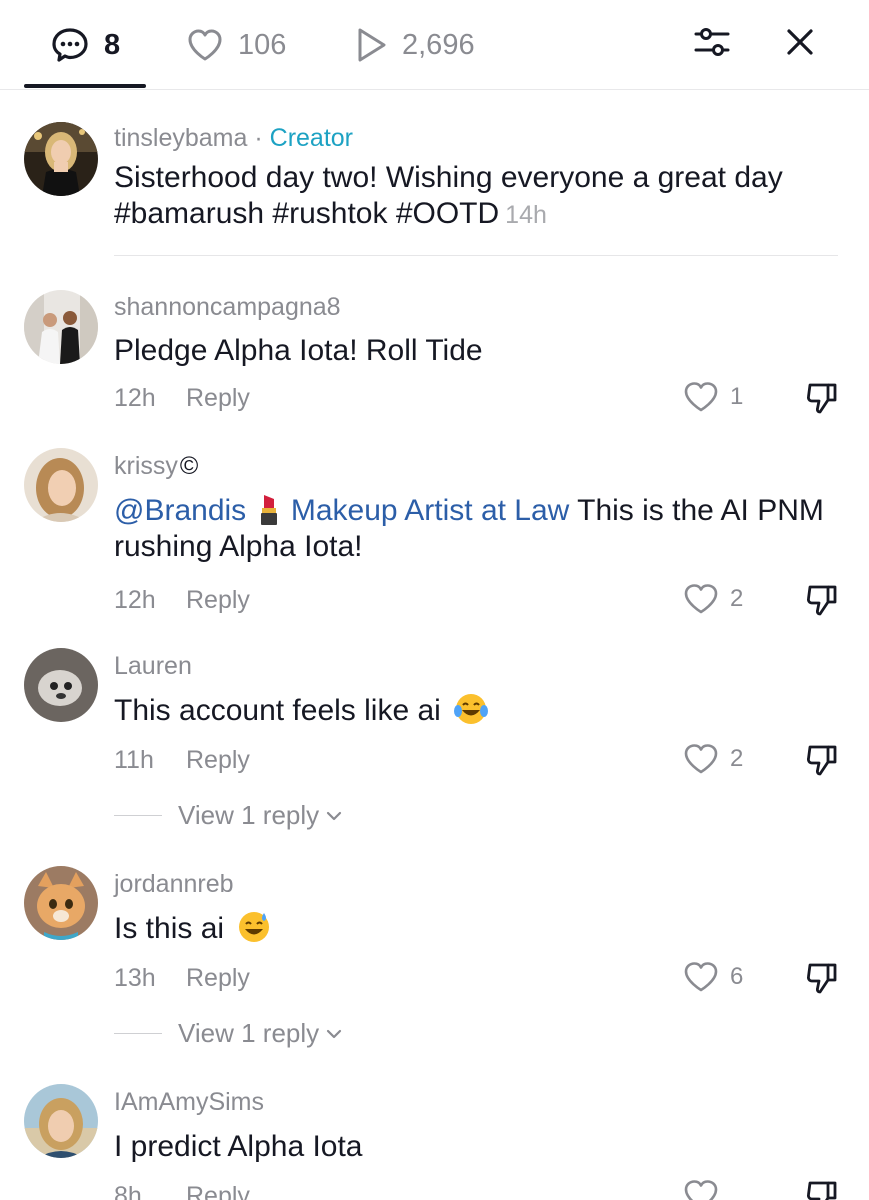 The image size is (869, 1200). I want to click on comment-avatar-jordannreb, so click(61, 903).